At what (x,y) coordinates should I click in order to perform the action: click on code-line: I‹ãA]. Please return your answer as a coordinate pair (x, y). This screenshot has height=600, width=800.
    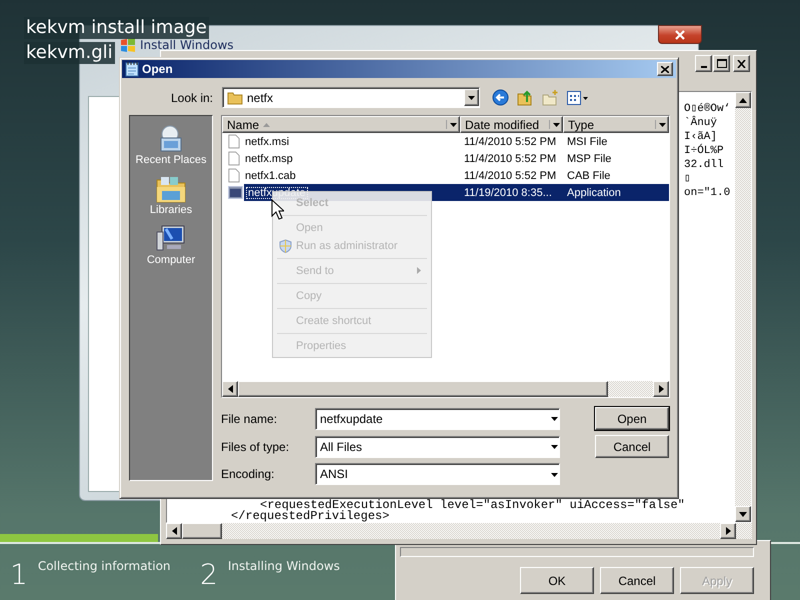
    Looking at the image, I should click on (701, 137).